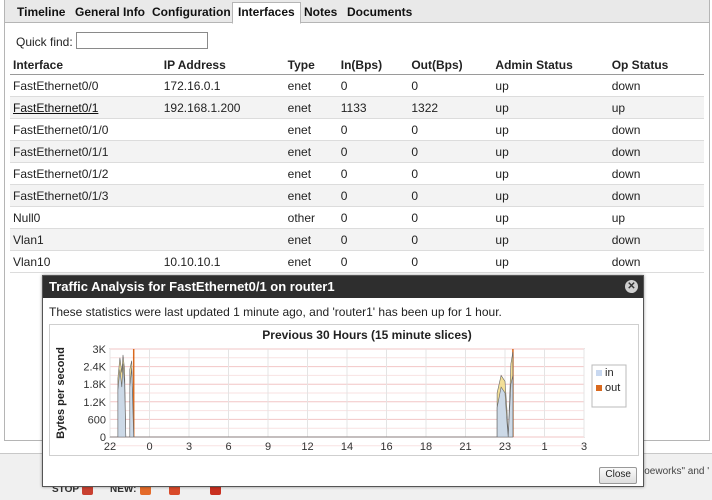 The image size is (712, 500). I want to click on column-header: Admin Status, so click(550, 65).